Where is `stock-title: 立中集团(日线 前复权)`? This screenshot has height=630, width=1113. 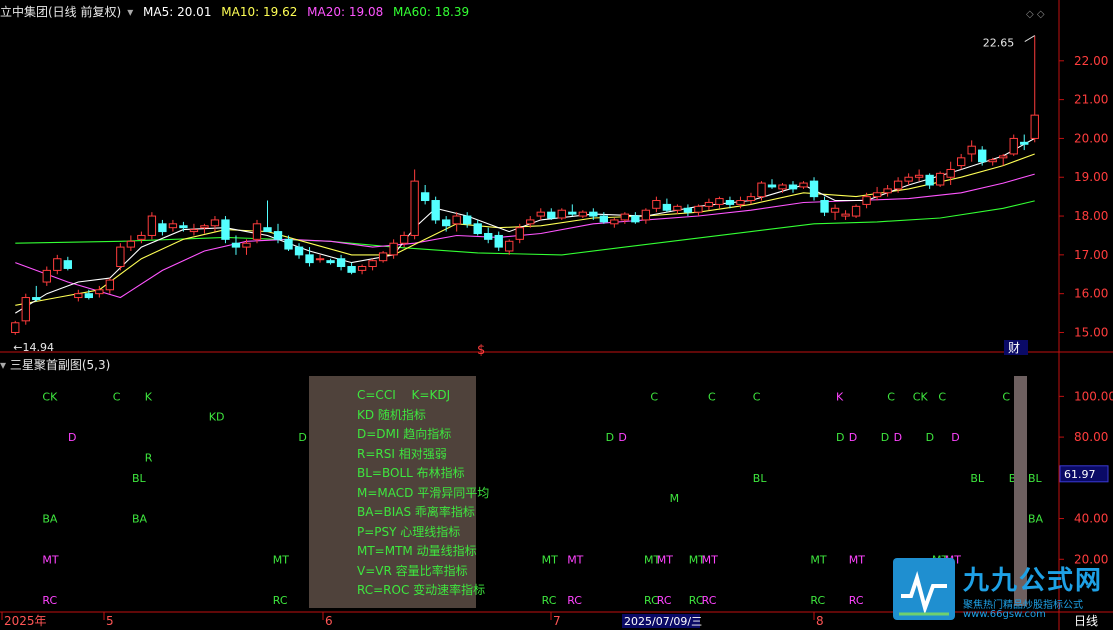 stock-title: 立中集团(日线 前复权) is located at coordinates (60, 12).